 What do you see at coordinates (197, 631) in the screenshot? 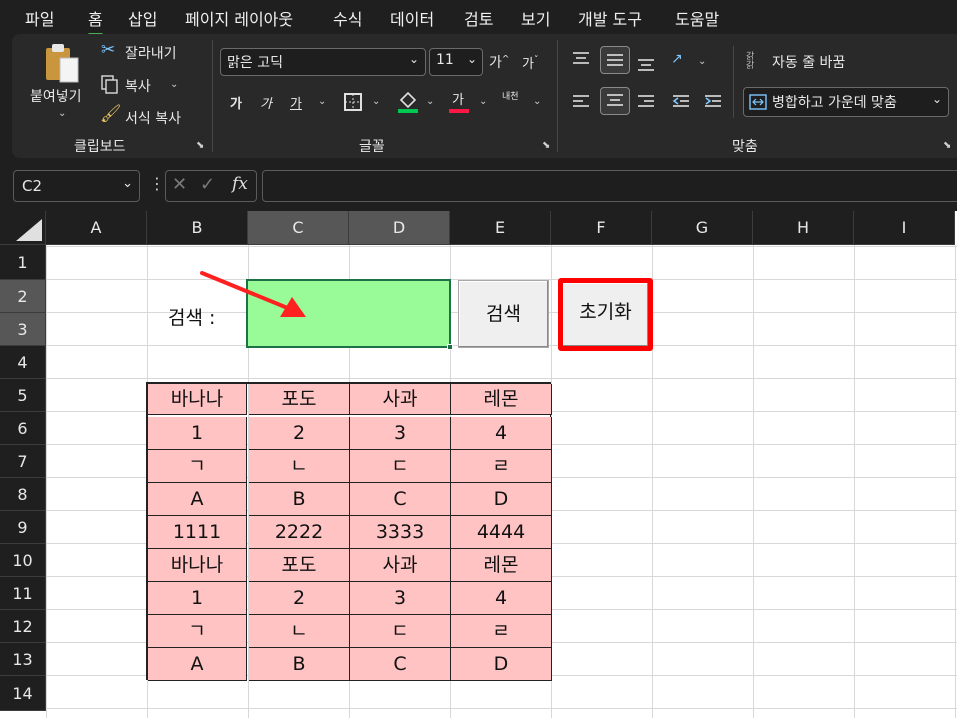
I see `table-cell: ㄱ` at bounding box center [197, 631].